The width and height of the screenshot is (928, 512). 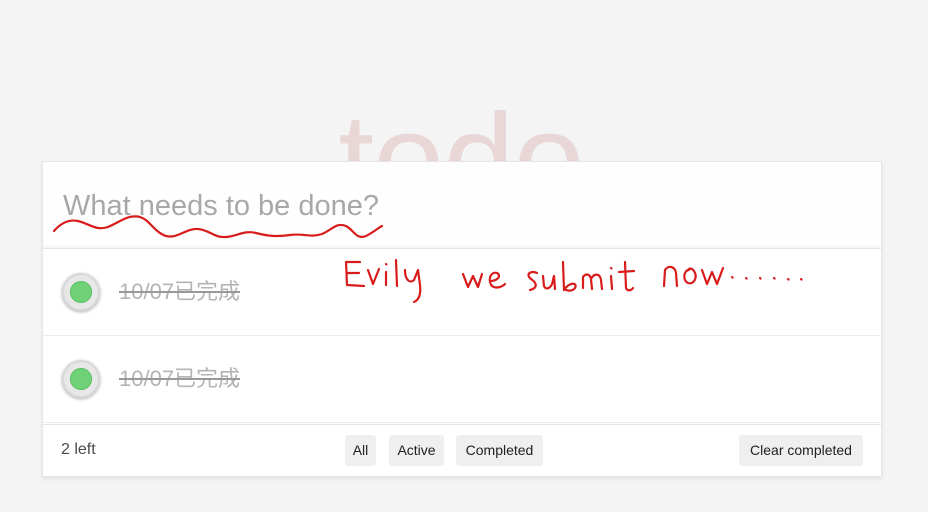 What do you see at coordinates (78, 449) in the screenshot?
I see `items-left-count: 2 left` at bounding box center [78, 449].